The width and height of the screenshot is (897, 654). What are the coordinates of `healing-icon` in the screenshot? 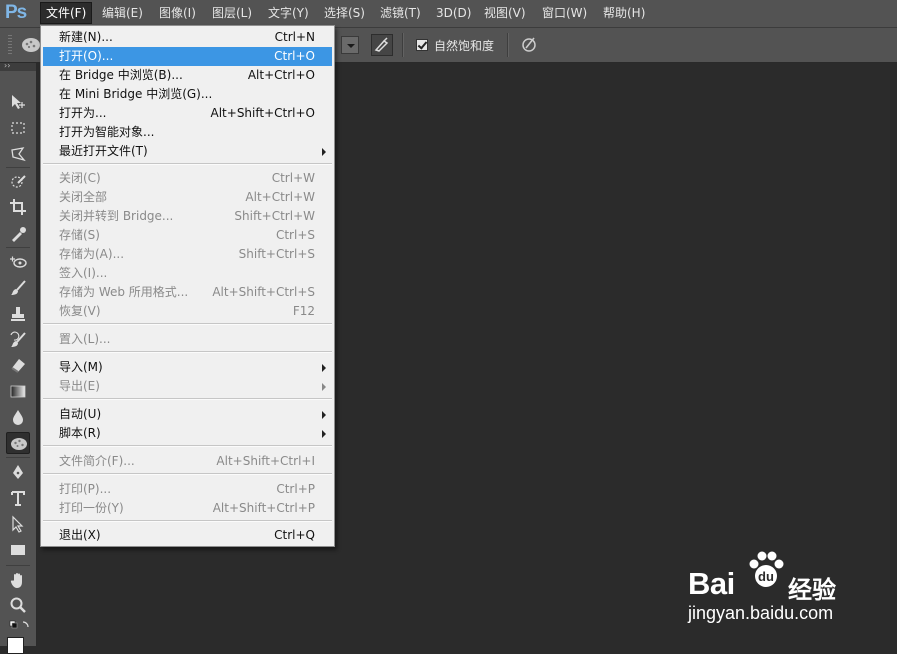 It's located at (18, 262).